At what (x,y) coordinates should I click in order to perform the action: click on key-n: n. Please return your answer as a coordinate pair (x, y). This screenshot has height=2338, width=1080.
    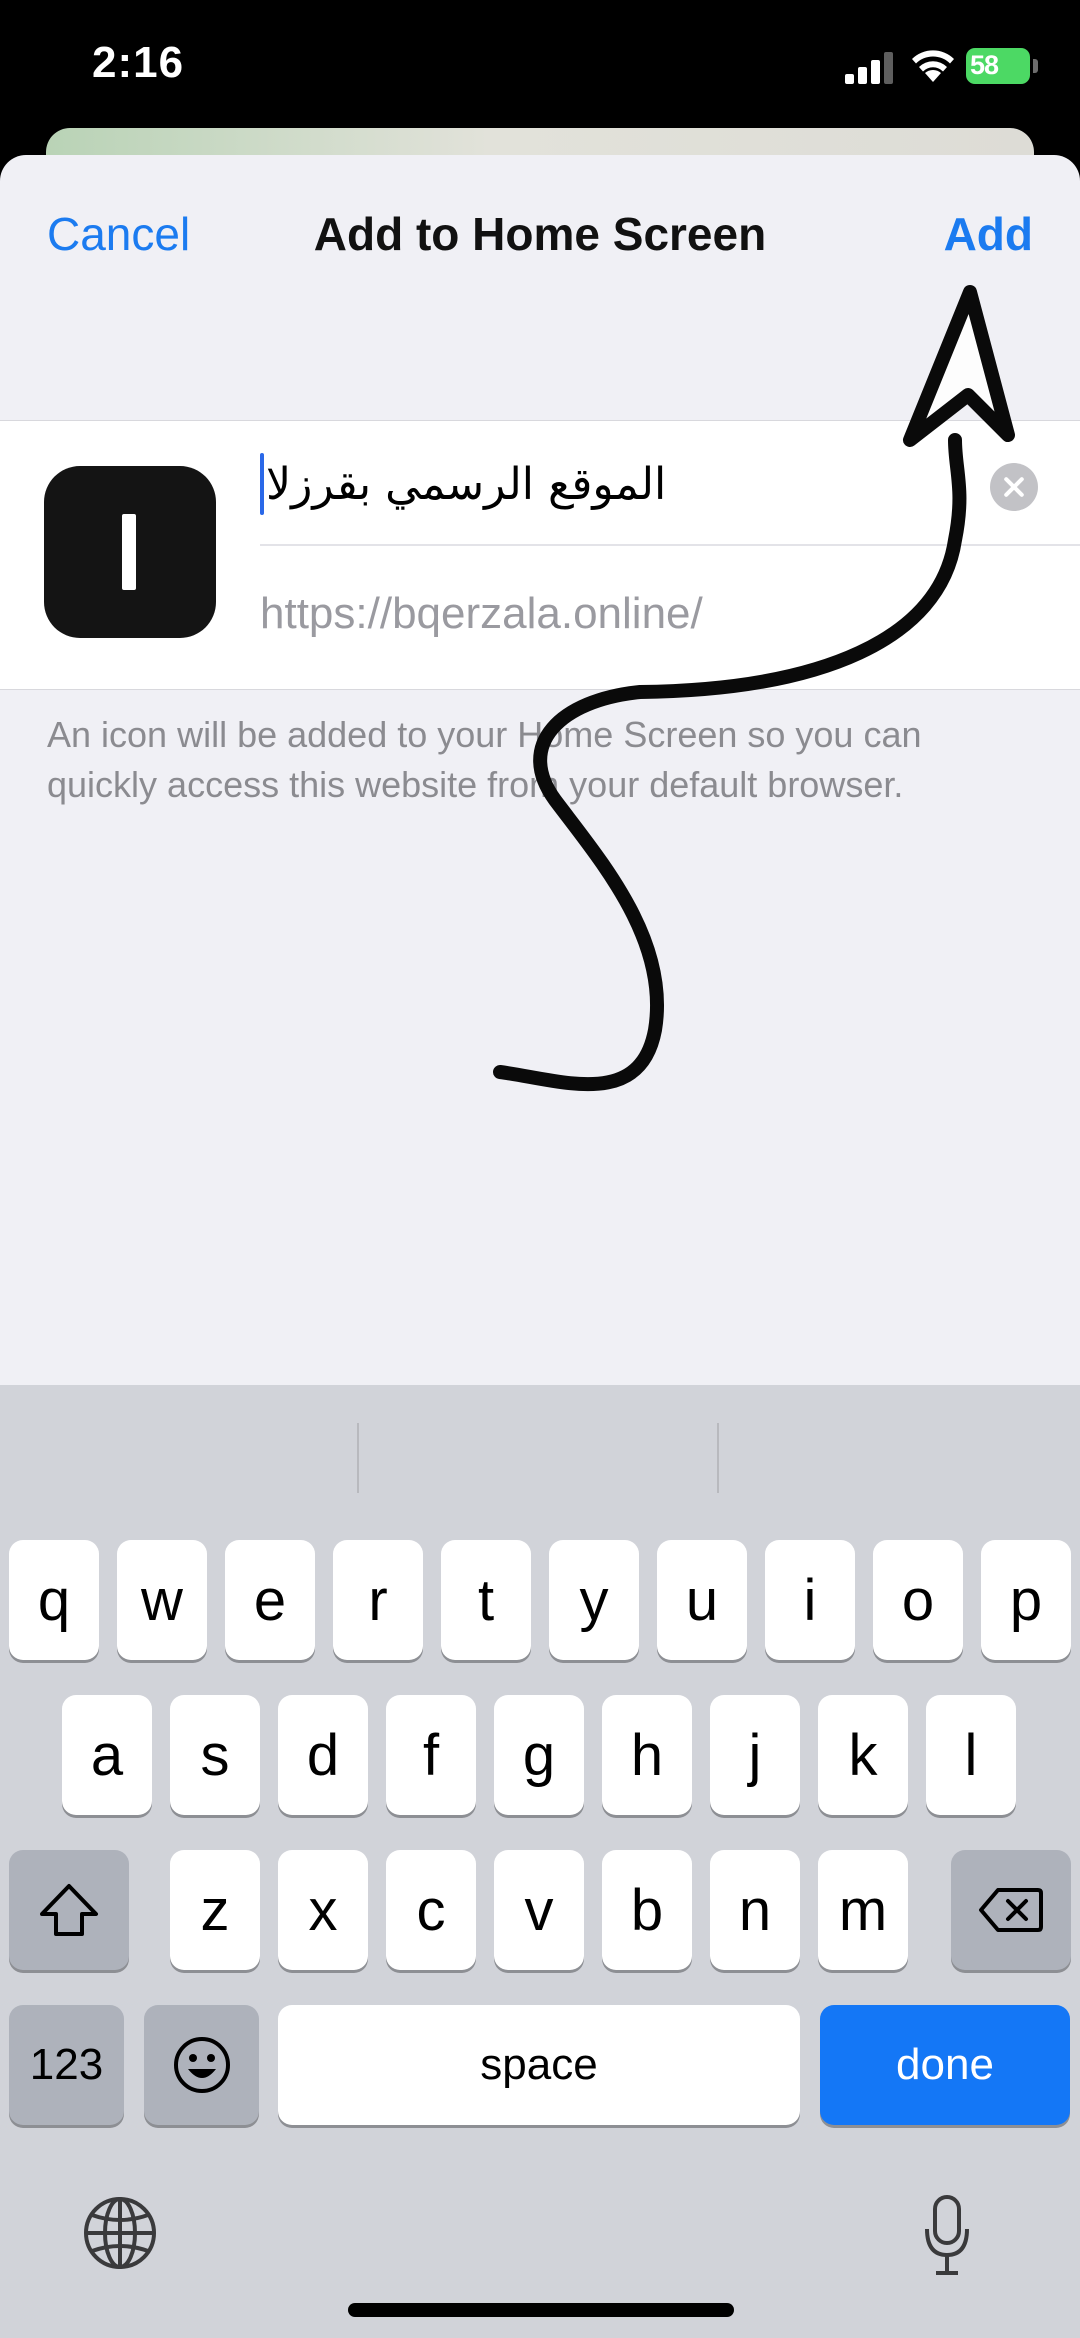
    Looking at the image, I should click on (755, 1910).